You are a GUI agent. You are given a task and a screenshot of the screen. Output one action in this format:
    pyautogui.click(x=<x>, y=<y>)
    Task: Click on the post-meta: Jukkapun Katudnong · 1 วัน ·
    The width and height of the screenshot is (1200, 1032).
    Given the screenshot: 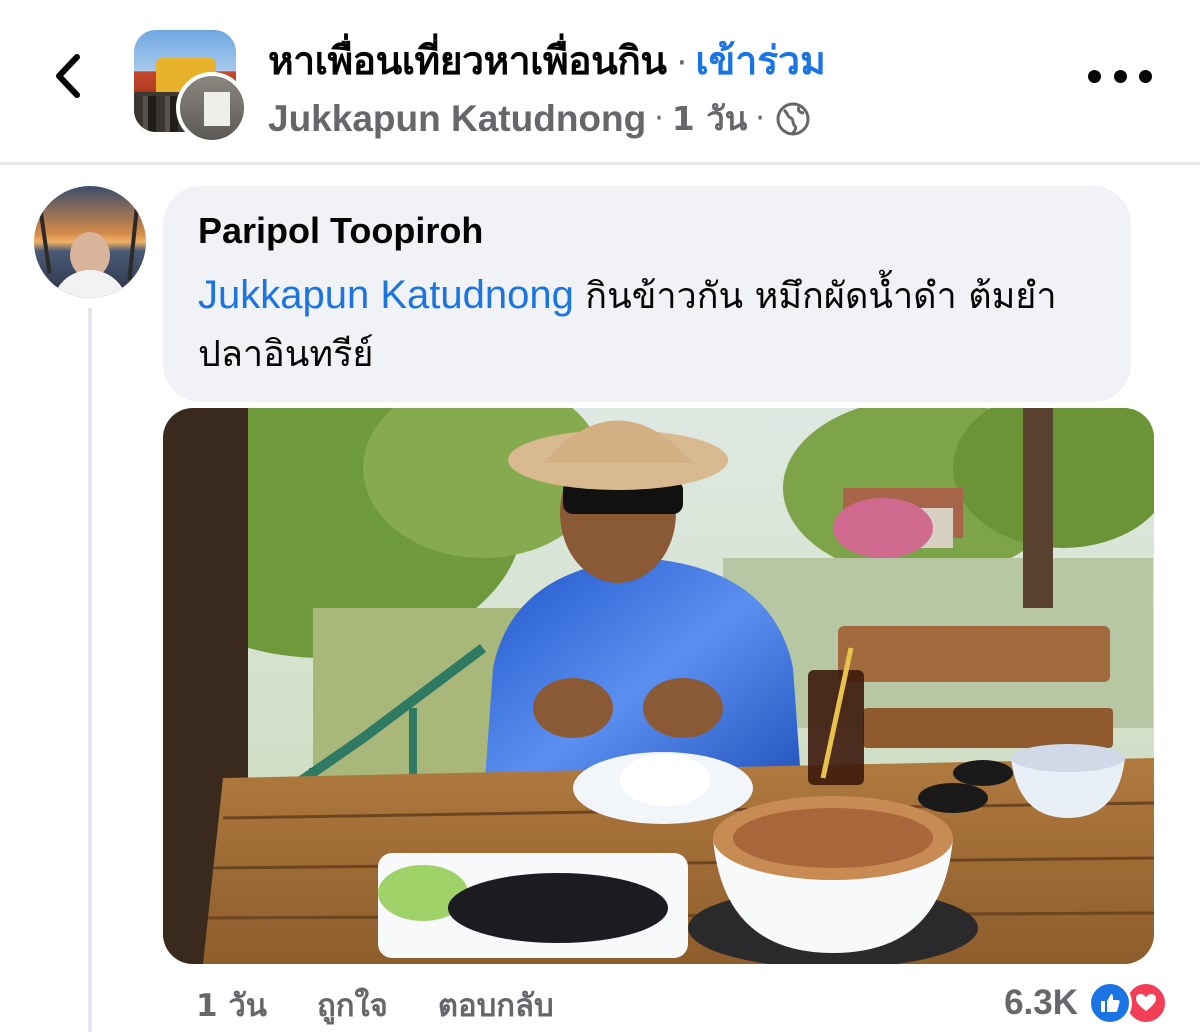 What is the action you would take?
    pyautogui.click(x=539, y=118)
    